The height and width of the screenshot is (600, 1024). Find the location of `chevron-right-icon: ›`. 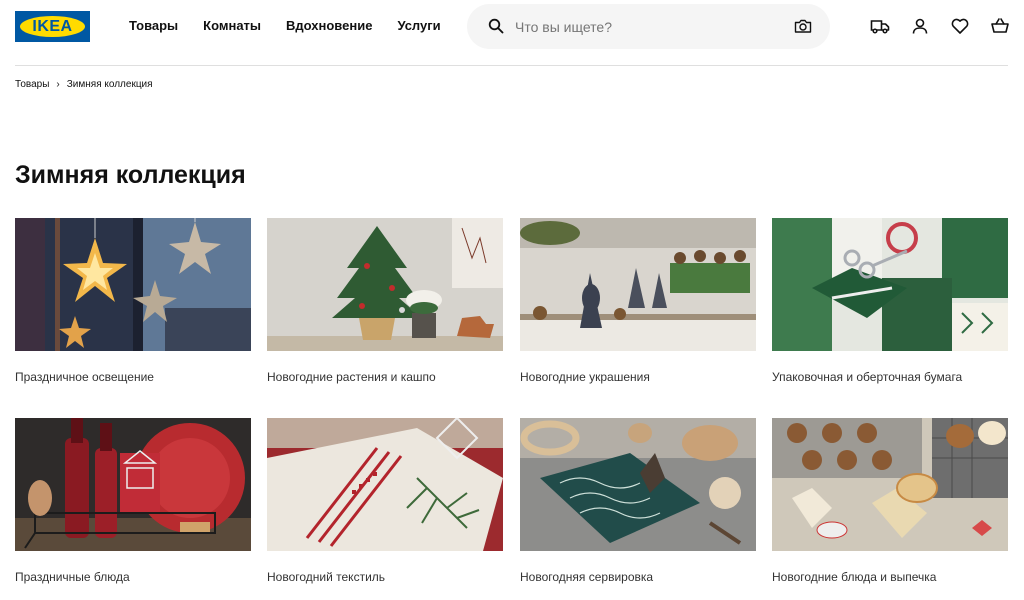

chevron-right-icon: › is located at coordinates (58, 84).